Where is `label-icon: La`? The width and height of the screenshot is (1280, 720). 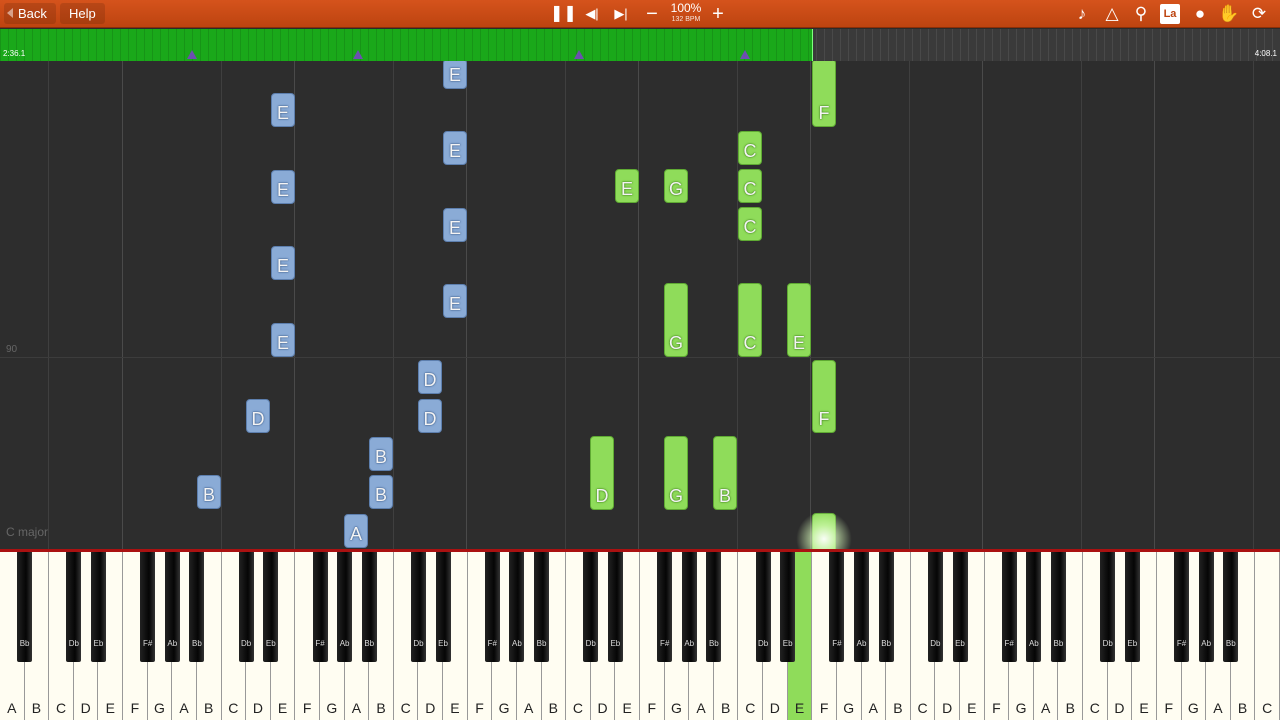 label-icon: La is located at coordinates (1170, 14).